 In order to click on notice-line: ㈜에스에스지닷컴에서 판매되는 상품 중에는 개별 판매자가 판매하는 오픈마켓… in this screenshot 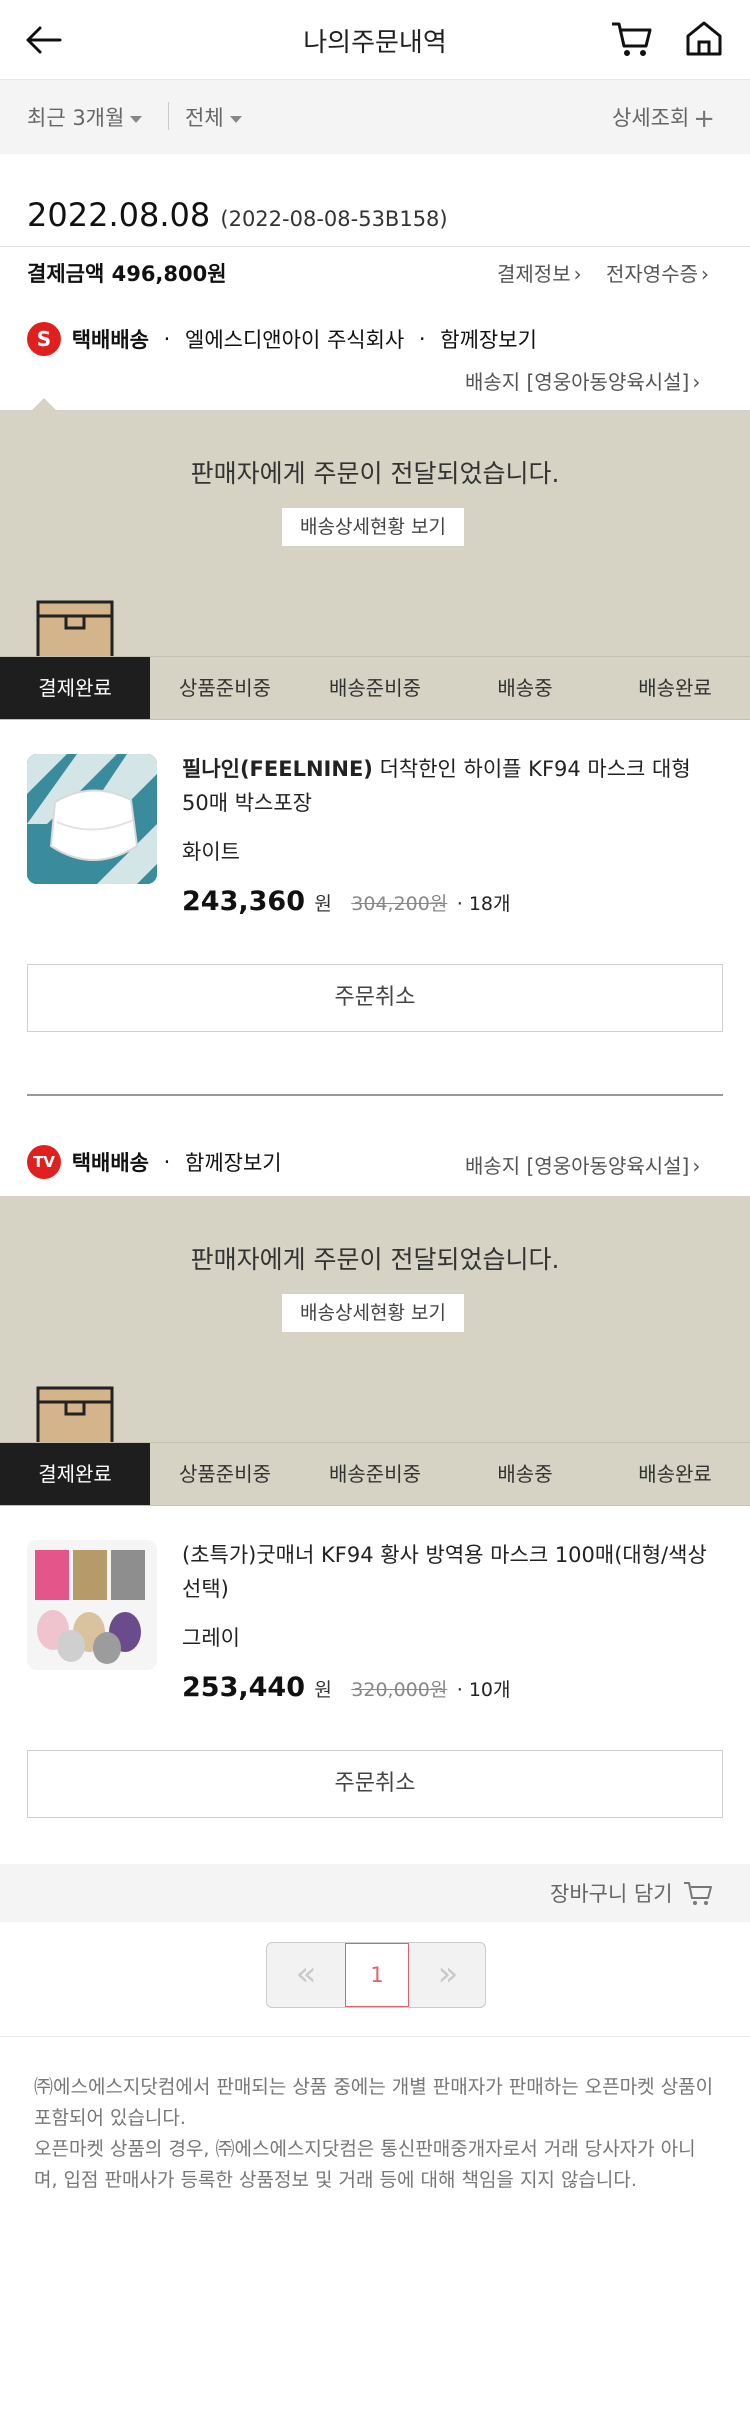, I will do `click(374, 2102)`.